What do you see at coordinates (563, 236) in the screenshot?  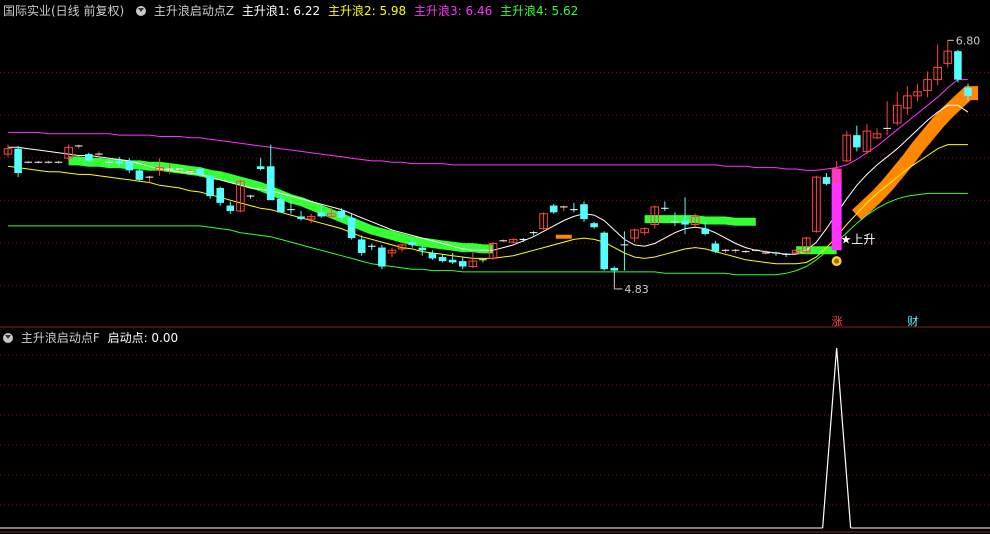 I see `orange-mark` at bounding box center [563, 236].